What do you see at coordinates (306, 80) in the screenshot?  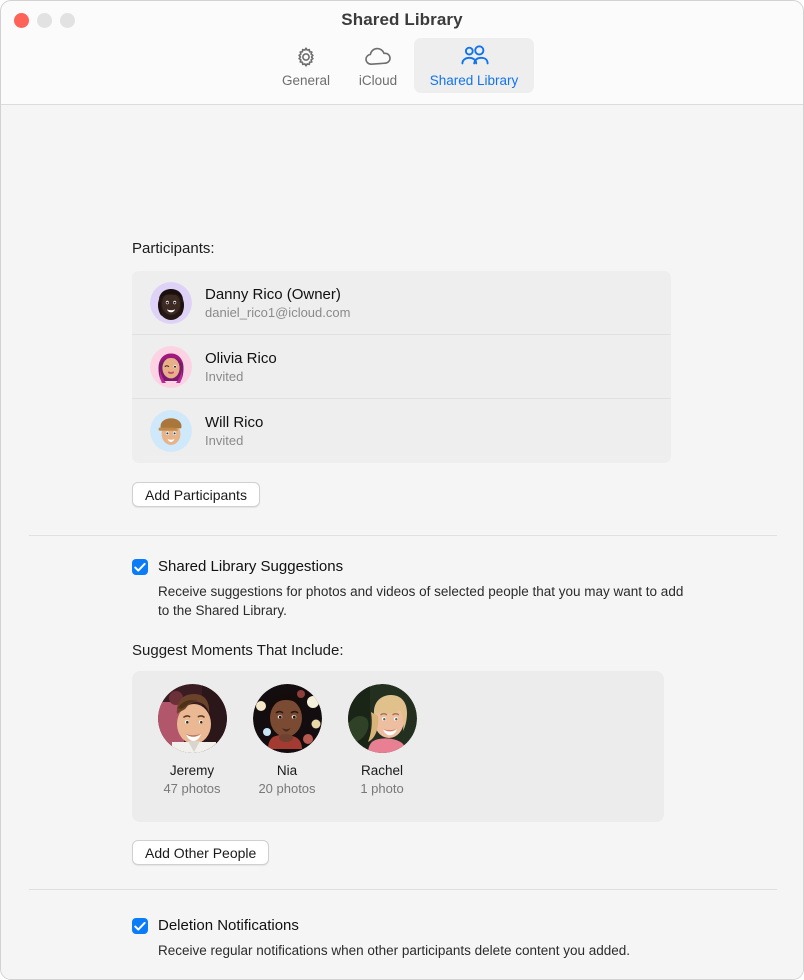 I see `tab-general-label: General` at bounding box center [306, 80].